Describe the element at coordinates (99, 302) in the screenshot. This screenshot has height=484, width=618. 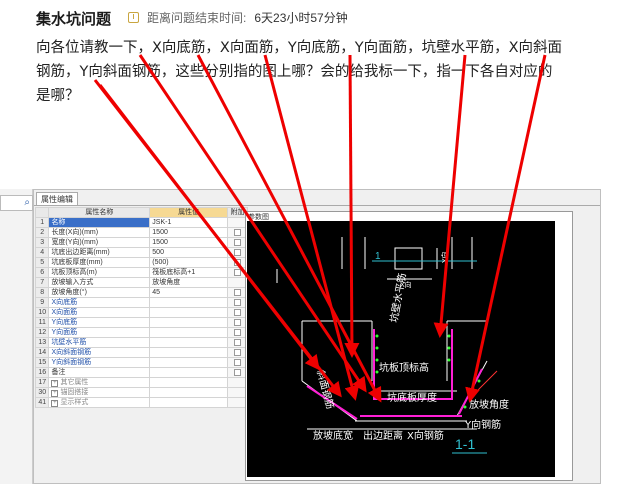
I see `property-name: X向底筋` at that location.